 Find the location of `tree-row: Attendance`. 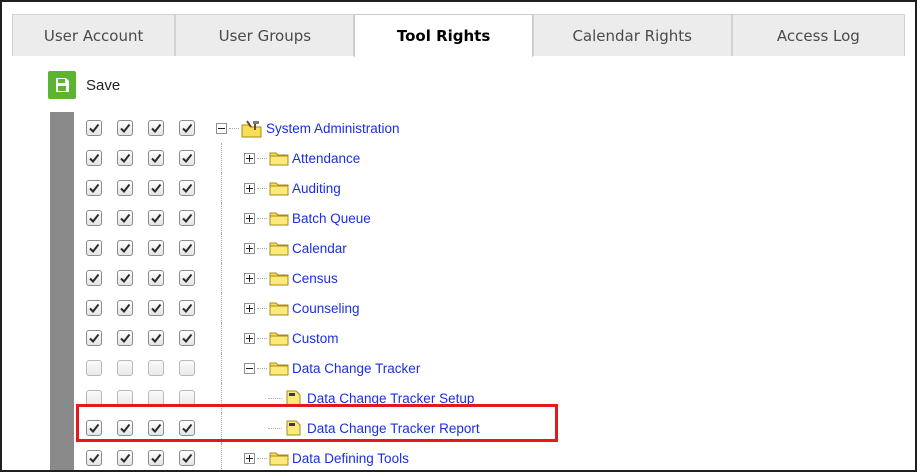

tree-row: Attendance is located at coordinates (490, 158).